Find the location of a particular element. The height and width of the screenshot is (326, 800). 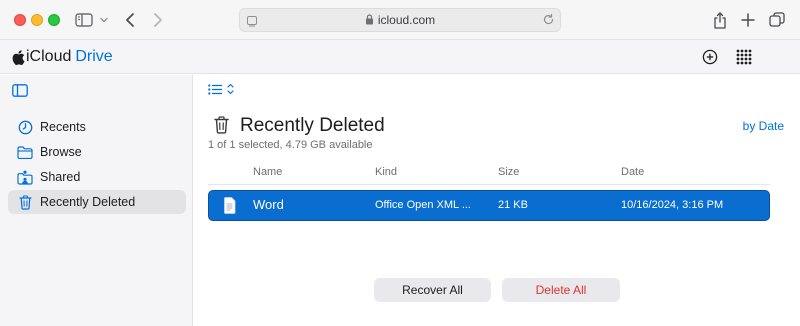

share-icon is located at coordinates (720, 20).